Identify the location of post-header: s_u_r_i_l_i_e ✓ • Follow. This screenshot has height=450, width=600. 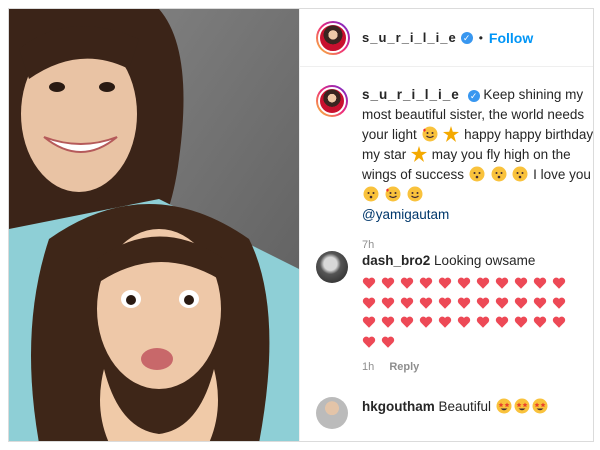
(446, 38).